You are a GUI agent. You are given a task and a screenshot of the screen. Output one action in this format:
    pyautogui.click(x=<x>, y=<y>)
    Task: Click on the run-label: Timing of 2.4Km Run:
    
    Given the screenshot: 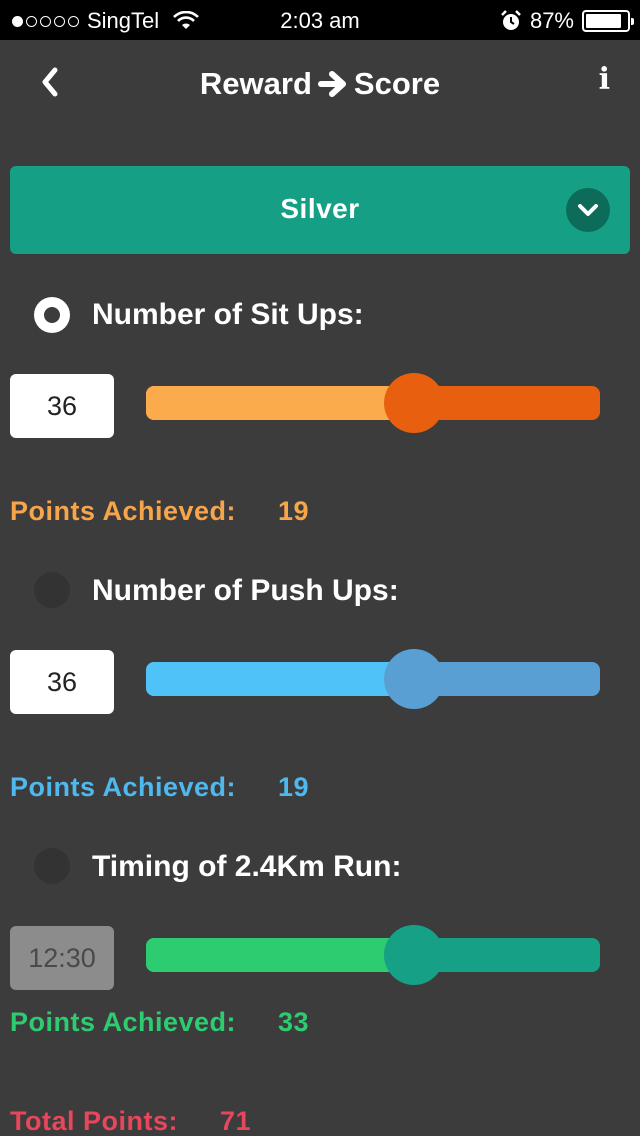 What is the action you would take?
    pyautogui.click(x=247, y=866)
    